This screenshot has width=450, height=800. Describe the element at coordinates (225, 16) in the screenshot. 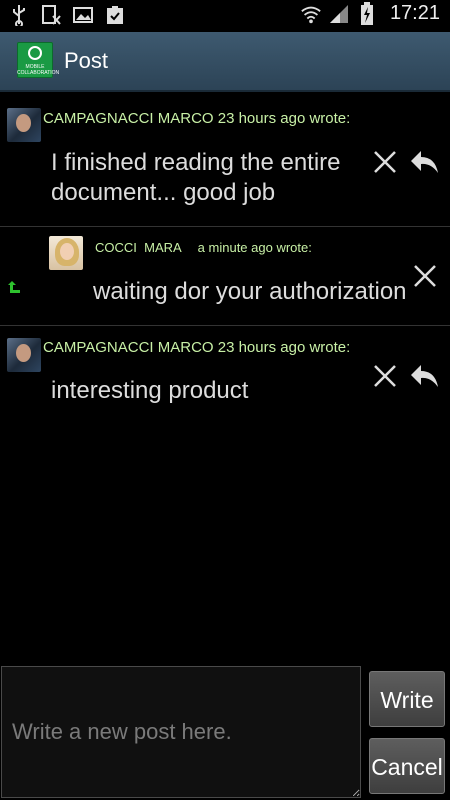

I see `status-bar: 17:21` at that location.